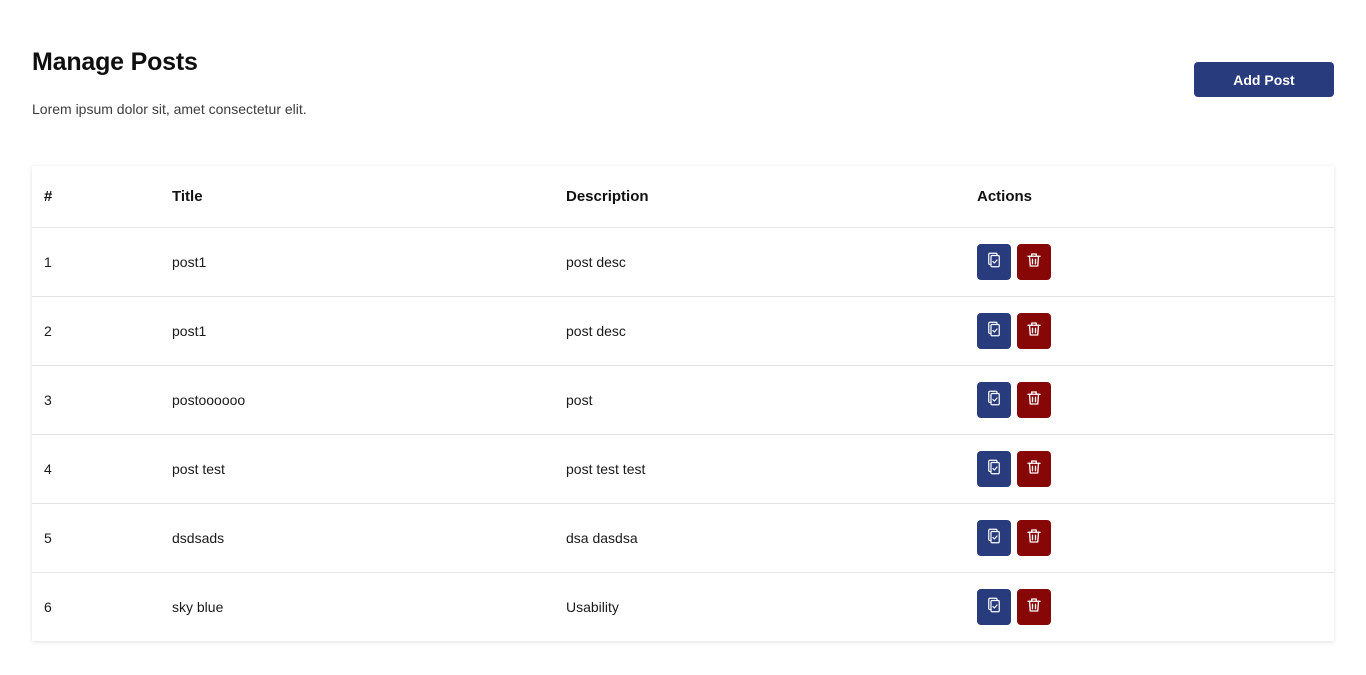  Describe the element at coordinates (357, 197) in the screenshot. I see `column-header-title: Title` at that location.